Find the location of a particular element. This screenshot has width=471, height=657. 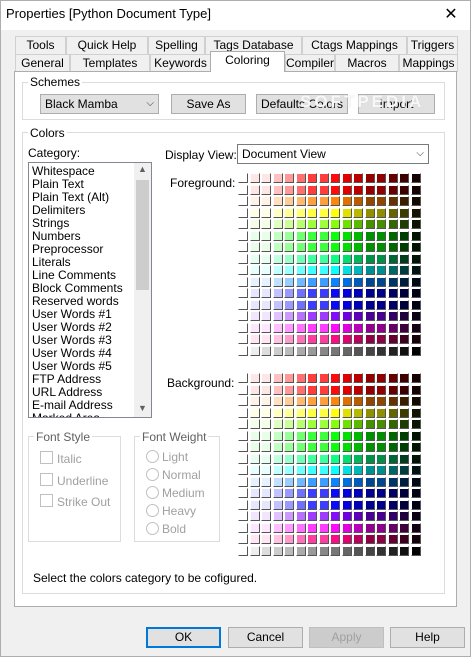

apply-button: Apply is located at coordinates (346, 637).